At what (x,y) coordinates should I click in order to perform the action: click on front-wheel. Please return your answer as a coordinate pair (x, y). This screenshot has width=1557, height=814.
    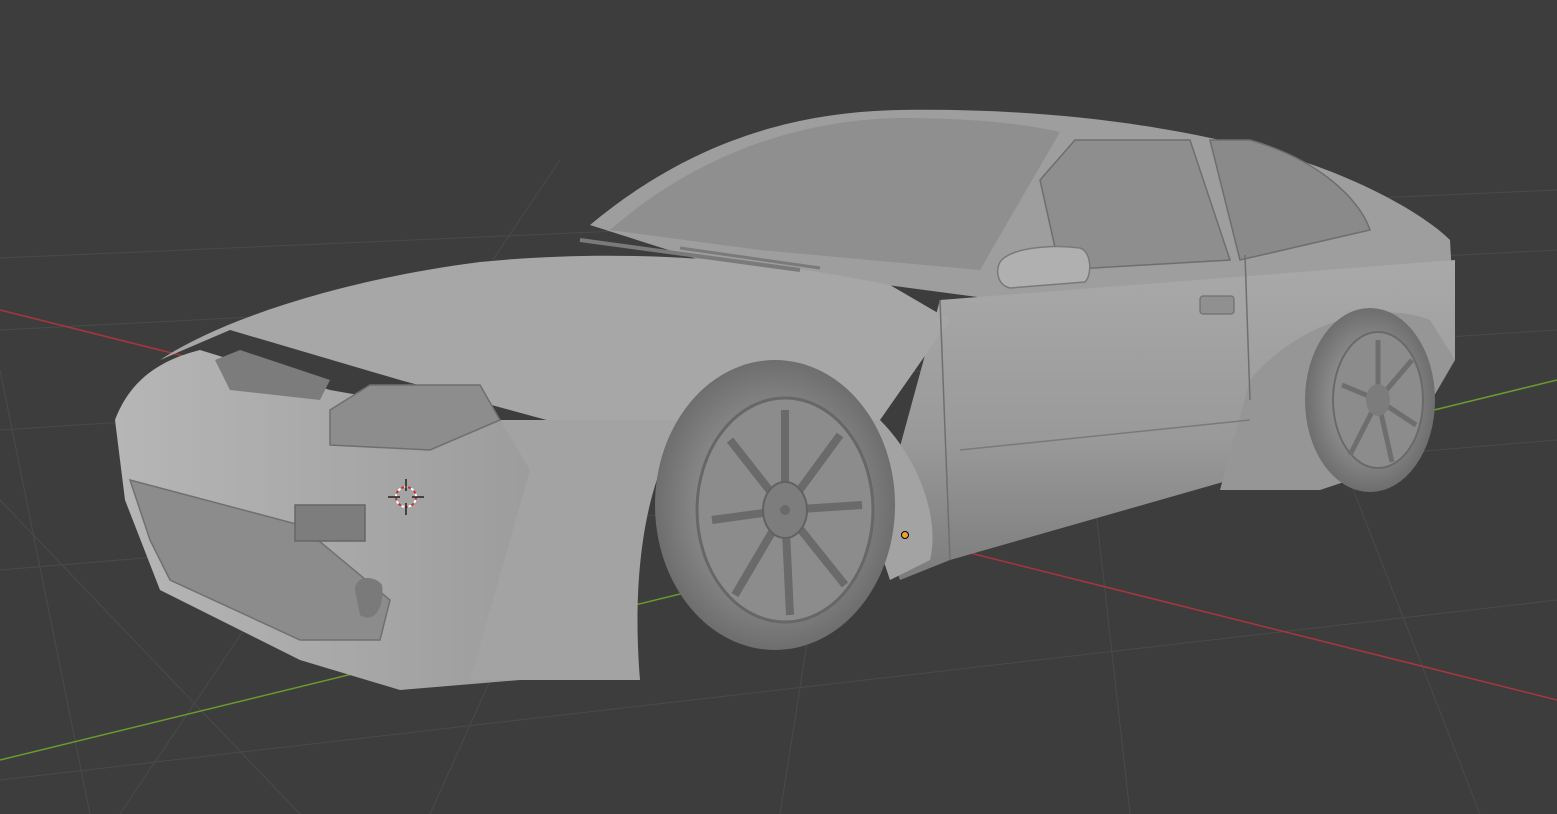
    Looking at the image, I should click on (775, 505).